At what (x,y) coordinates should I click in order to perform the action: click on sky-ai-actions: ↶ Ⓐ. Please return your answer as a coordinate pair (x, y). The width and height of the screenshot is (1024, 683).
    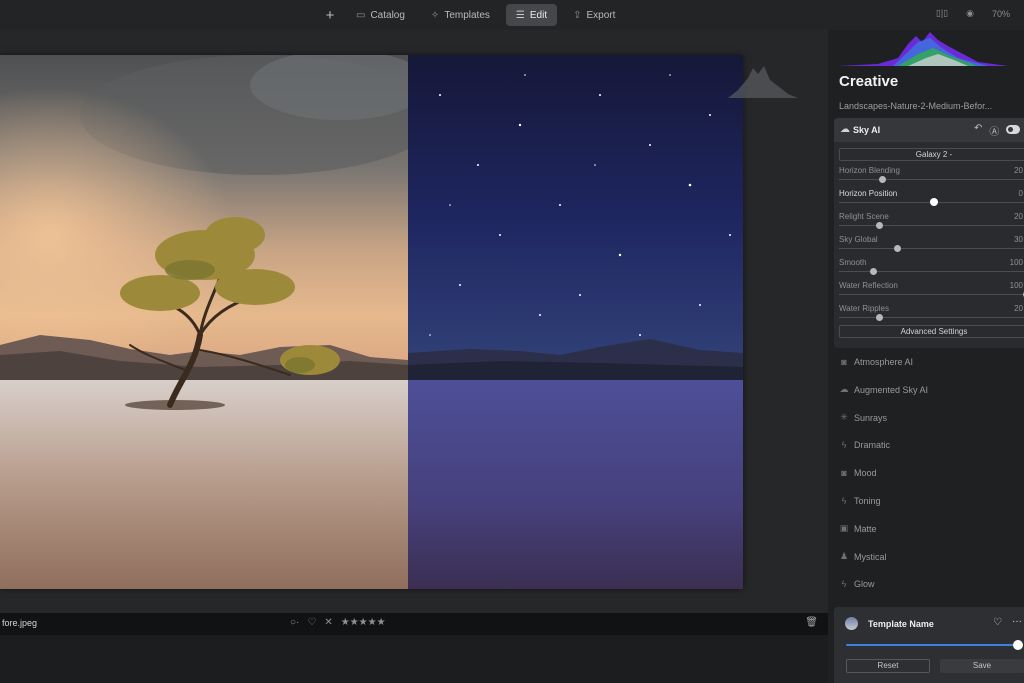
    Looking at the image, I should click on (997, 130).